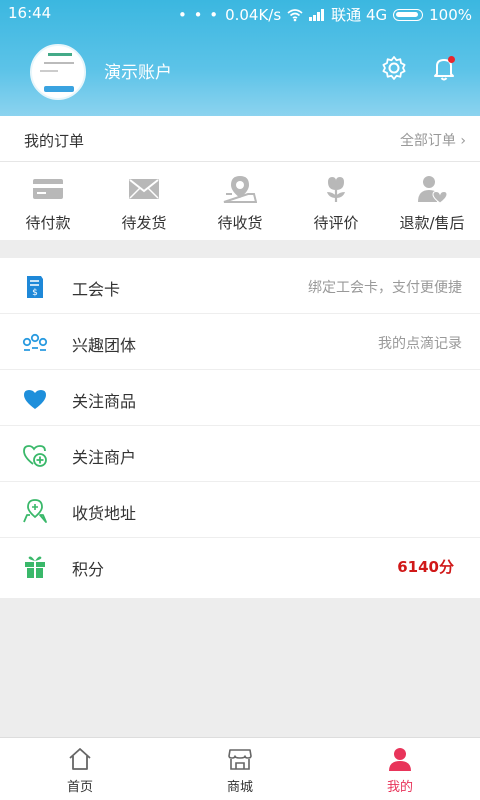 The height and width of the screenshot is (800, 480). Describe the element at coordinates (433, 140) in the screenshot. I see `all-orders-link: 全部订单 ›` at that location.